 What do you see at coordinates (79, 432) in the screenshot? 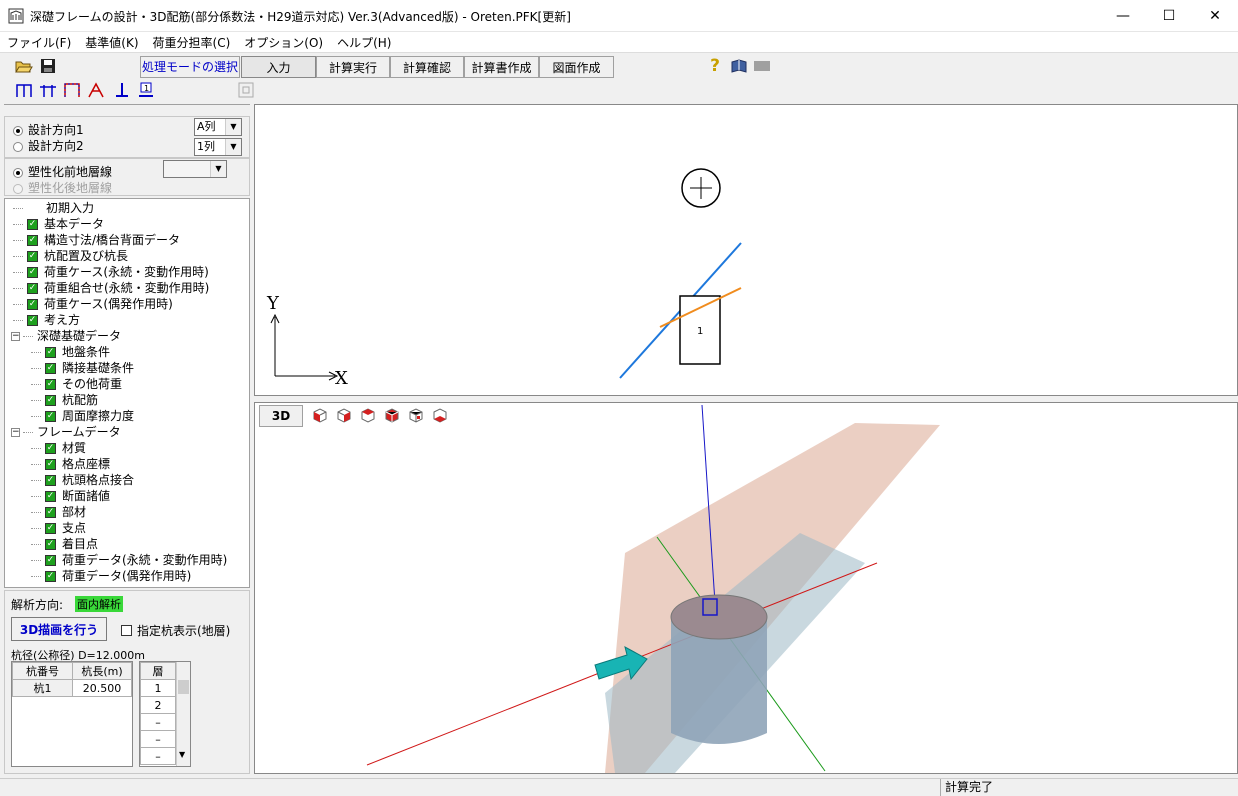
I see `tree-item-label: フレームデータ` at bounding box center [79, 432].